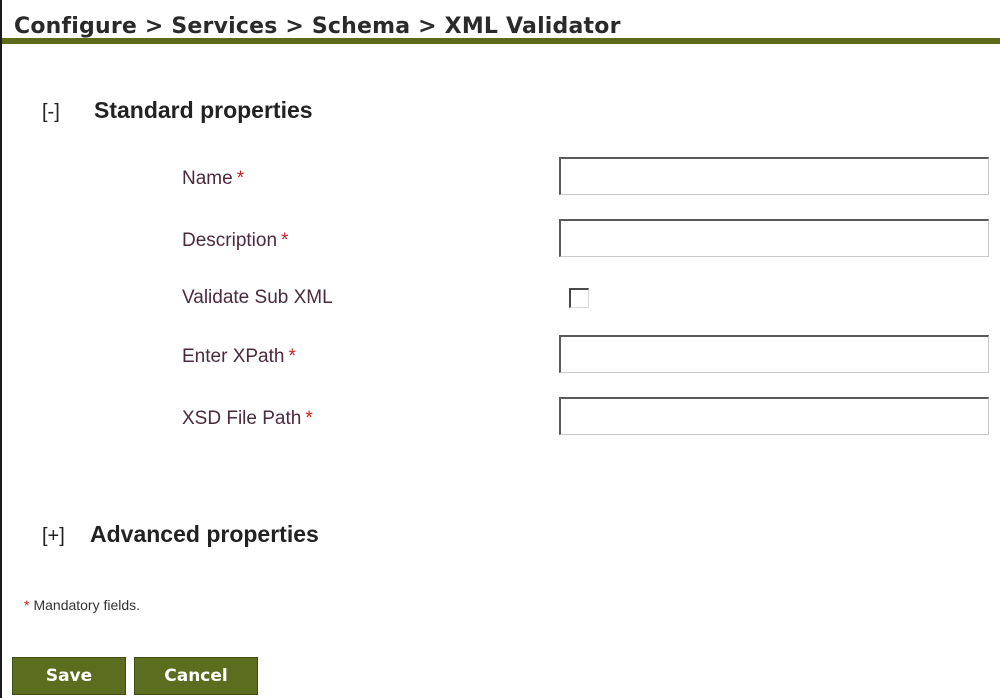 This screenshot has width=1000, height=698. I want to click on description-input, so click(774, 238).